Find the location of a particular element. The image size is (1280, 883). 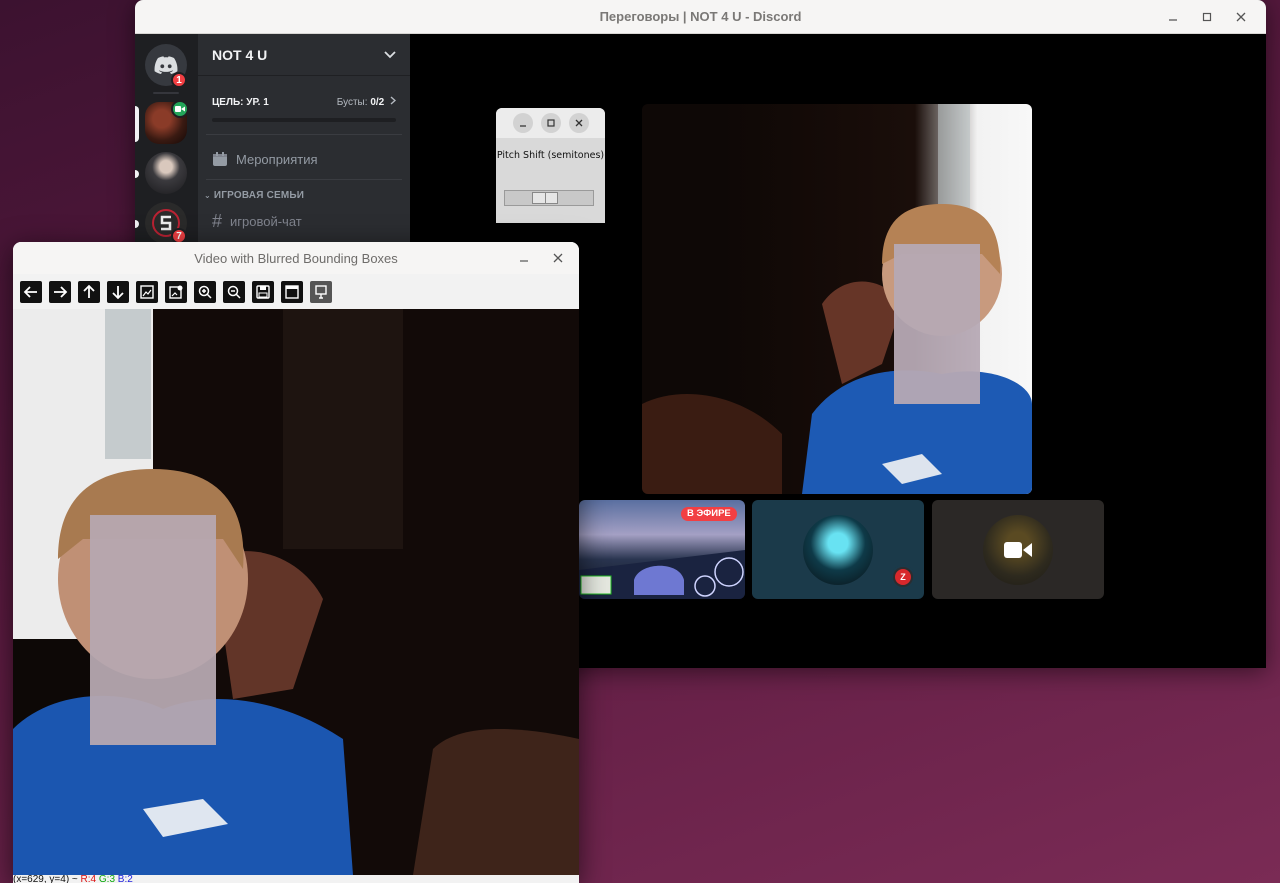

pan-left-button is located at coordinates (31, 291).